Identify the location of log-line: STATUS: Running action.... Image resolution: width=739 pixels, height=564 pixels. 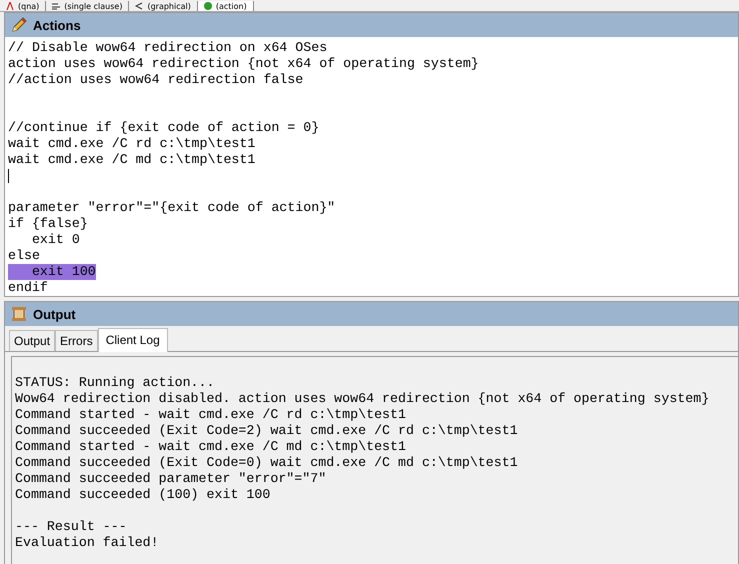
(114, 382).